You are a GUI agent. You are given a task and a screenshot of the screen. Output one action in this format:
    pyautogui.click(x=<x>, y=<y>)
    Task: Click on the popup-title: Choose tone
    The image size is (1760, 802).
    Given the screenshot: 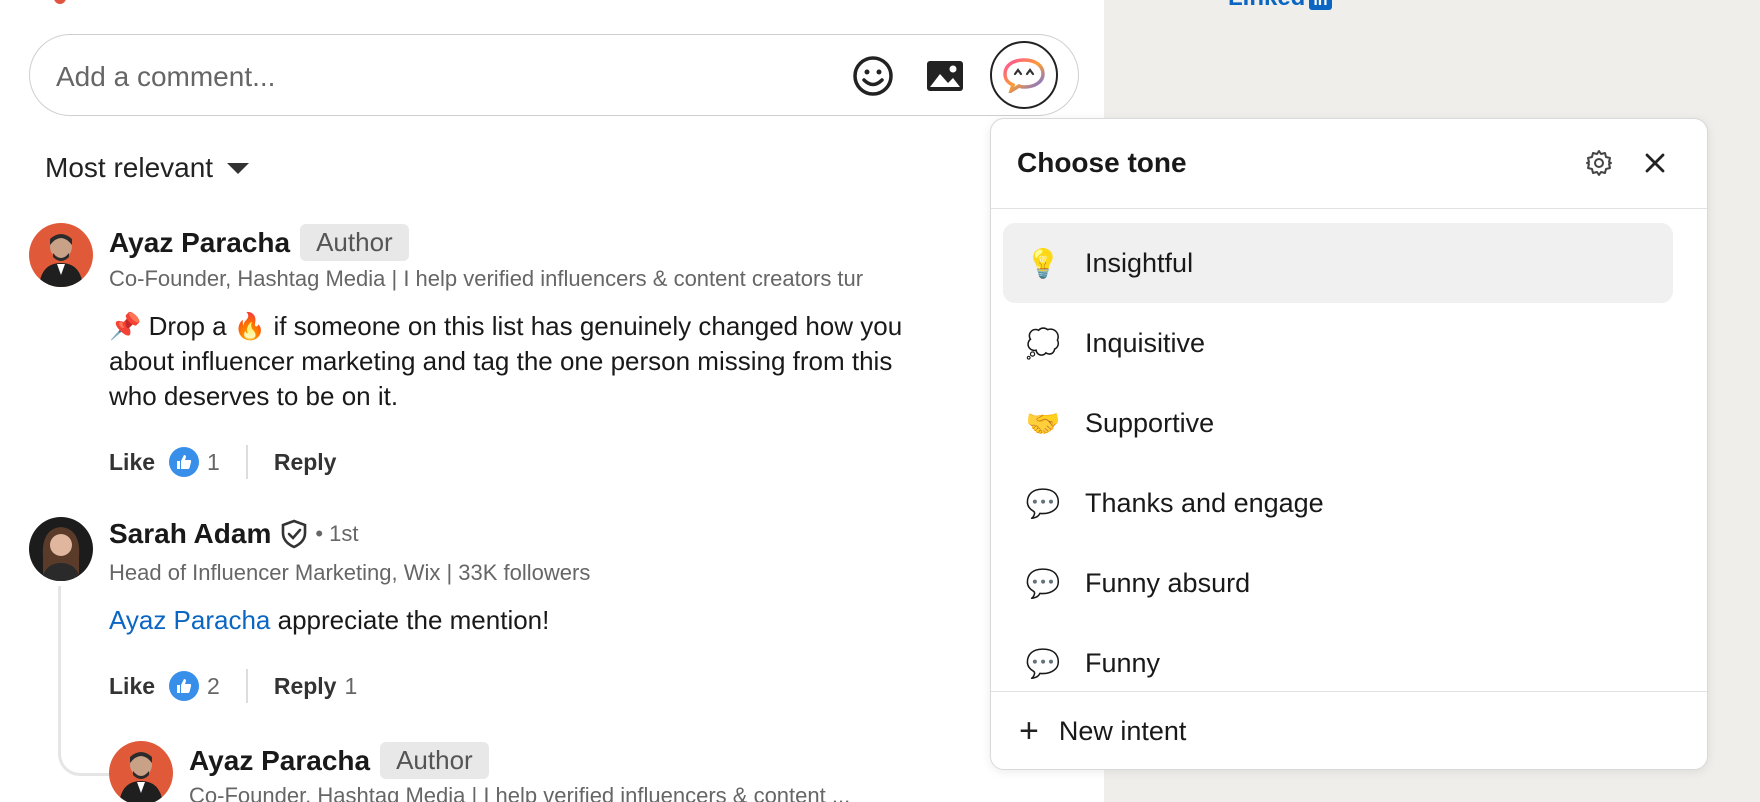 What is the action you would take?
    pyautogui.click(x=1102, y=162)
    